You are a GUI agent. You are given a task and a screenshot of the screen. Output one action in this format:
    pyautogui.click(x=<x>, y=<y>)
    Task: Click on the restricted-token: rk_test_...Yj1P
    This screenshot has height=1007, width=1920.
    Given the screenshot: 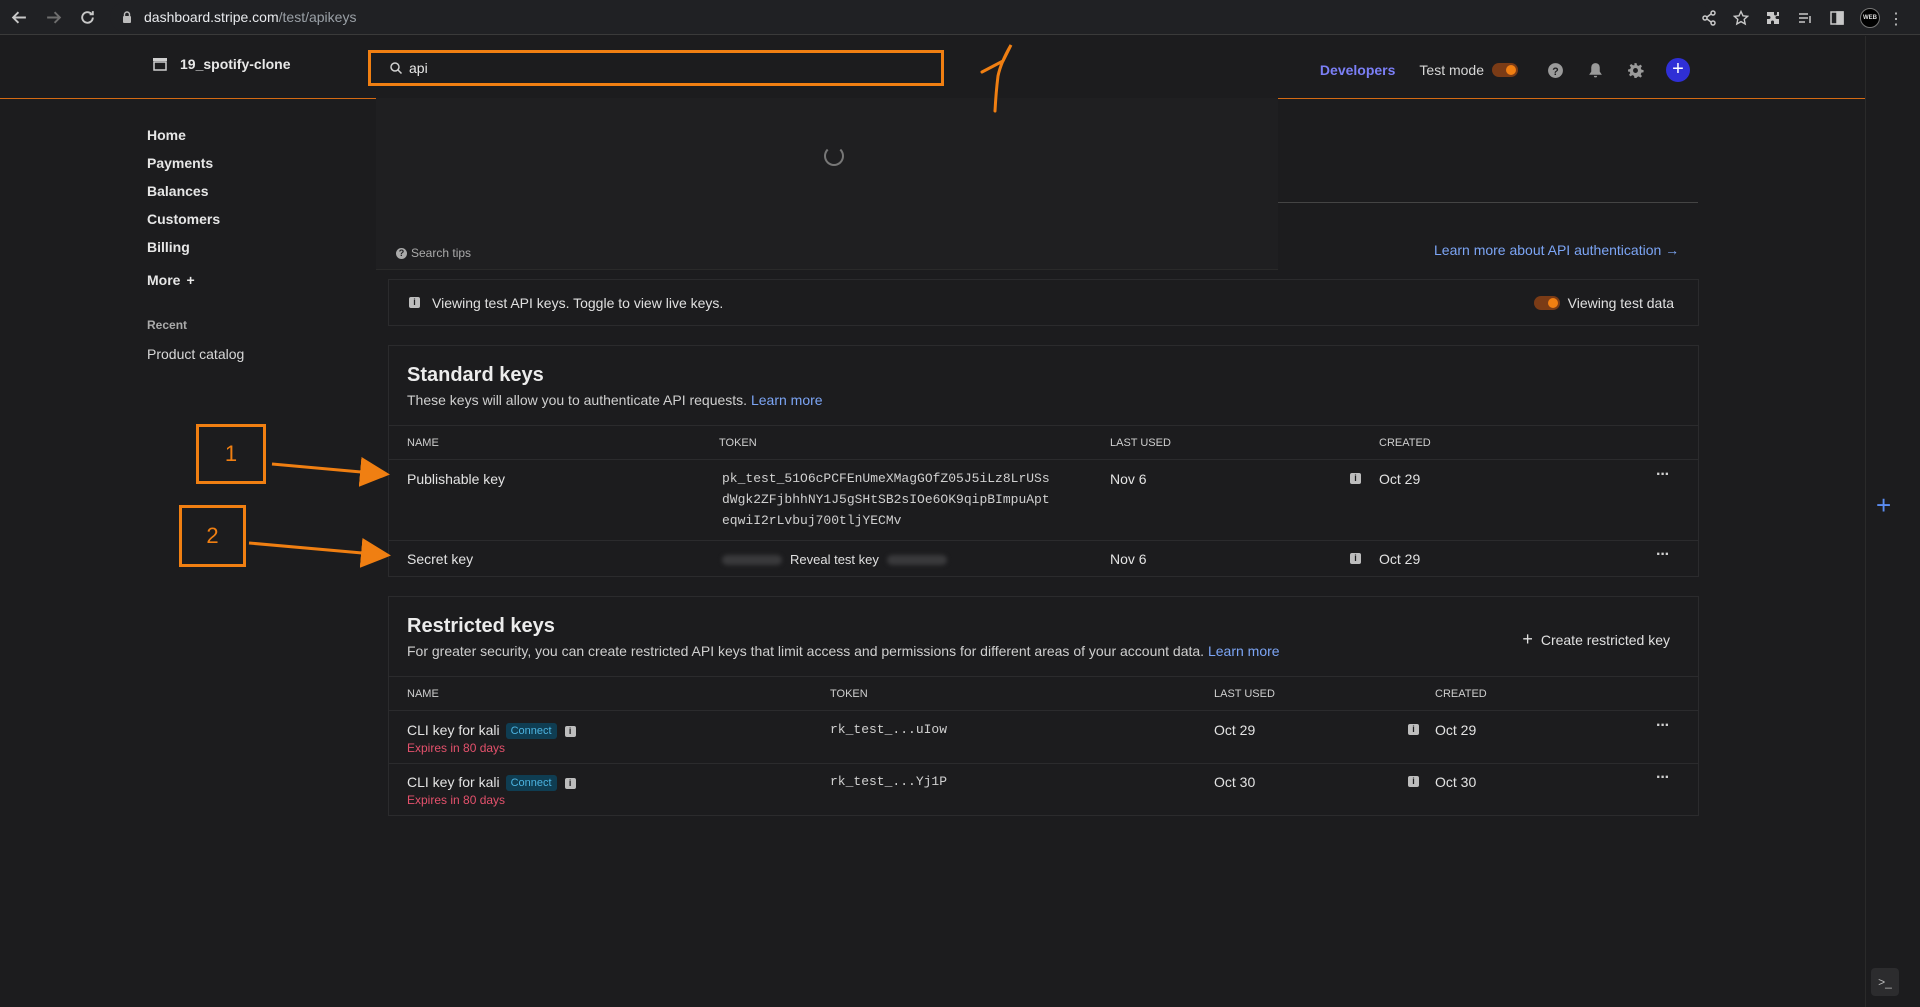 What is the action you would take?
    pyautogui.click(x=888, y=781)
    